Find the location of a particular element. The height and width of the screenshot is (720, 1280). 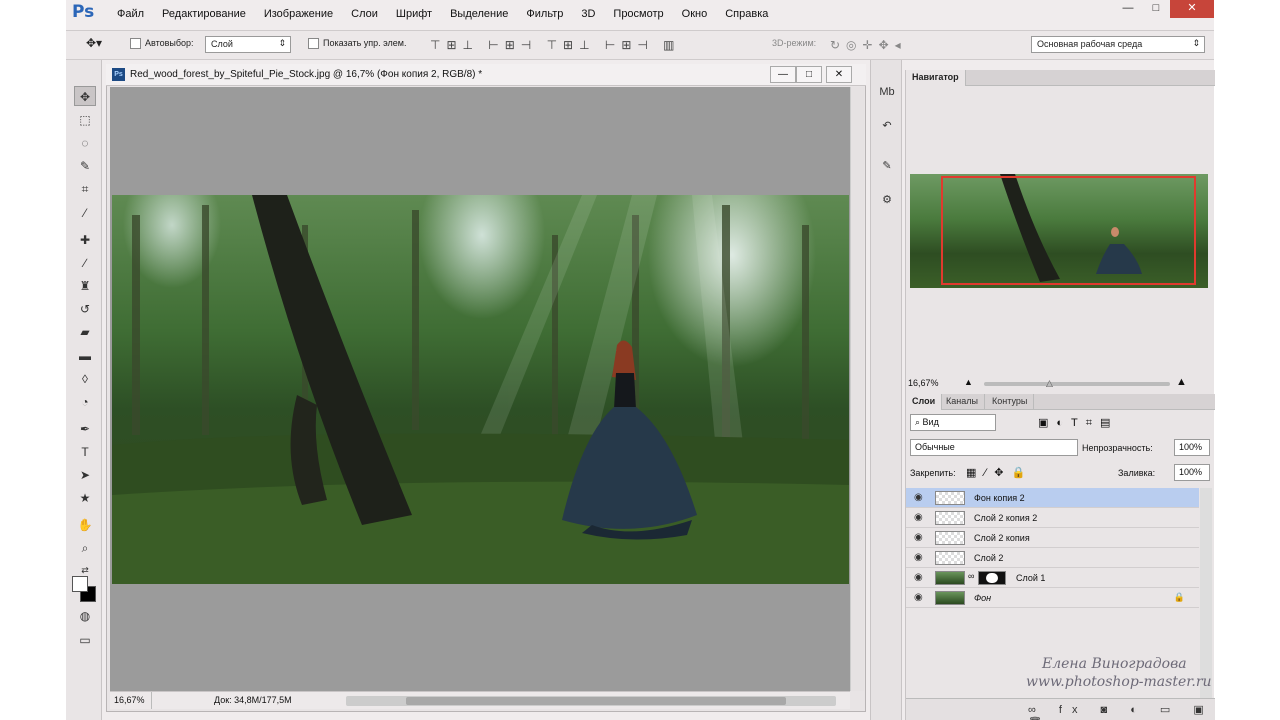

clone-source-icon: ⚙ is located at coordinates (887, 200).